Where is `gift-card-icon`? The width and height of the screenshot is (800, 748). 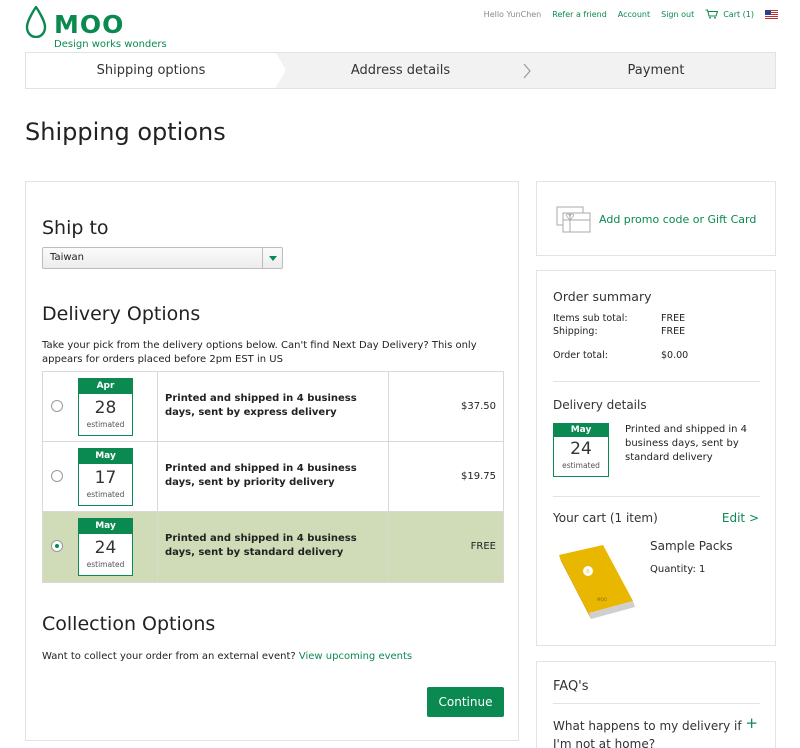 gift-card-icon is located at coordinates (573, 219).